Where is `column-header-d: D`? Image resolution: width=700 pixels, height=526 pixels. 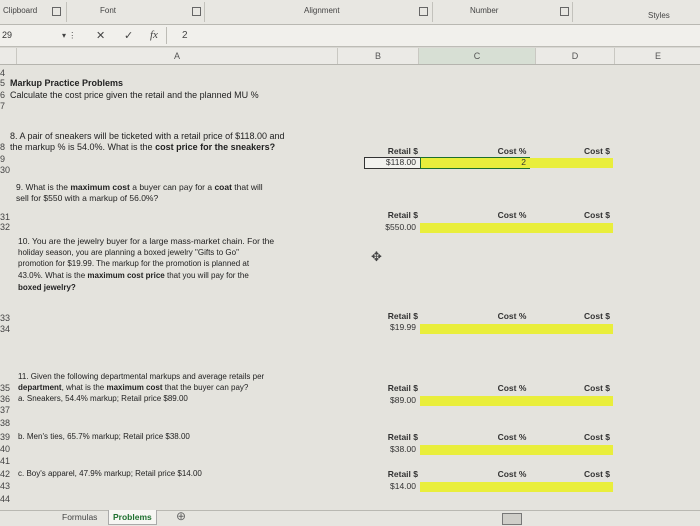
column-header-d: D is located at coordinates (574, 56).